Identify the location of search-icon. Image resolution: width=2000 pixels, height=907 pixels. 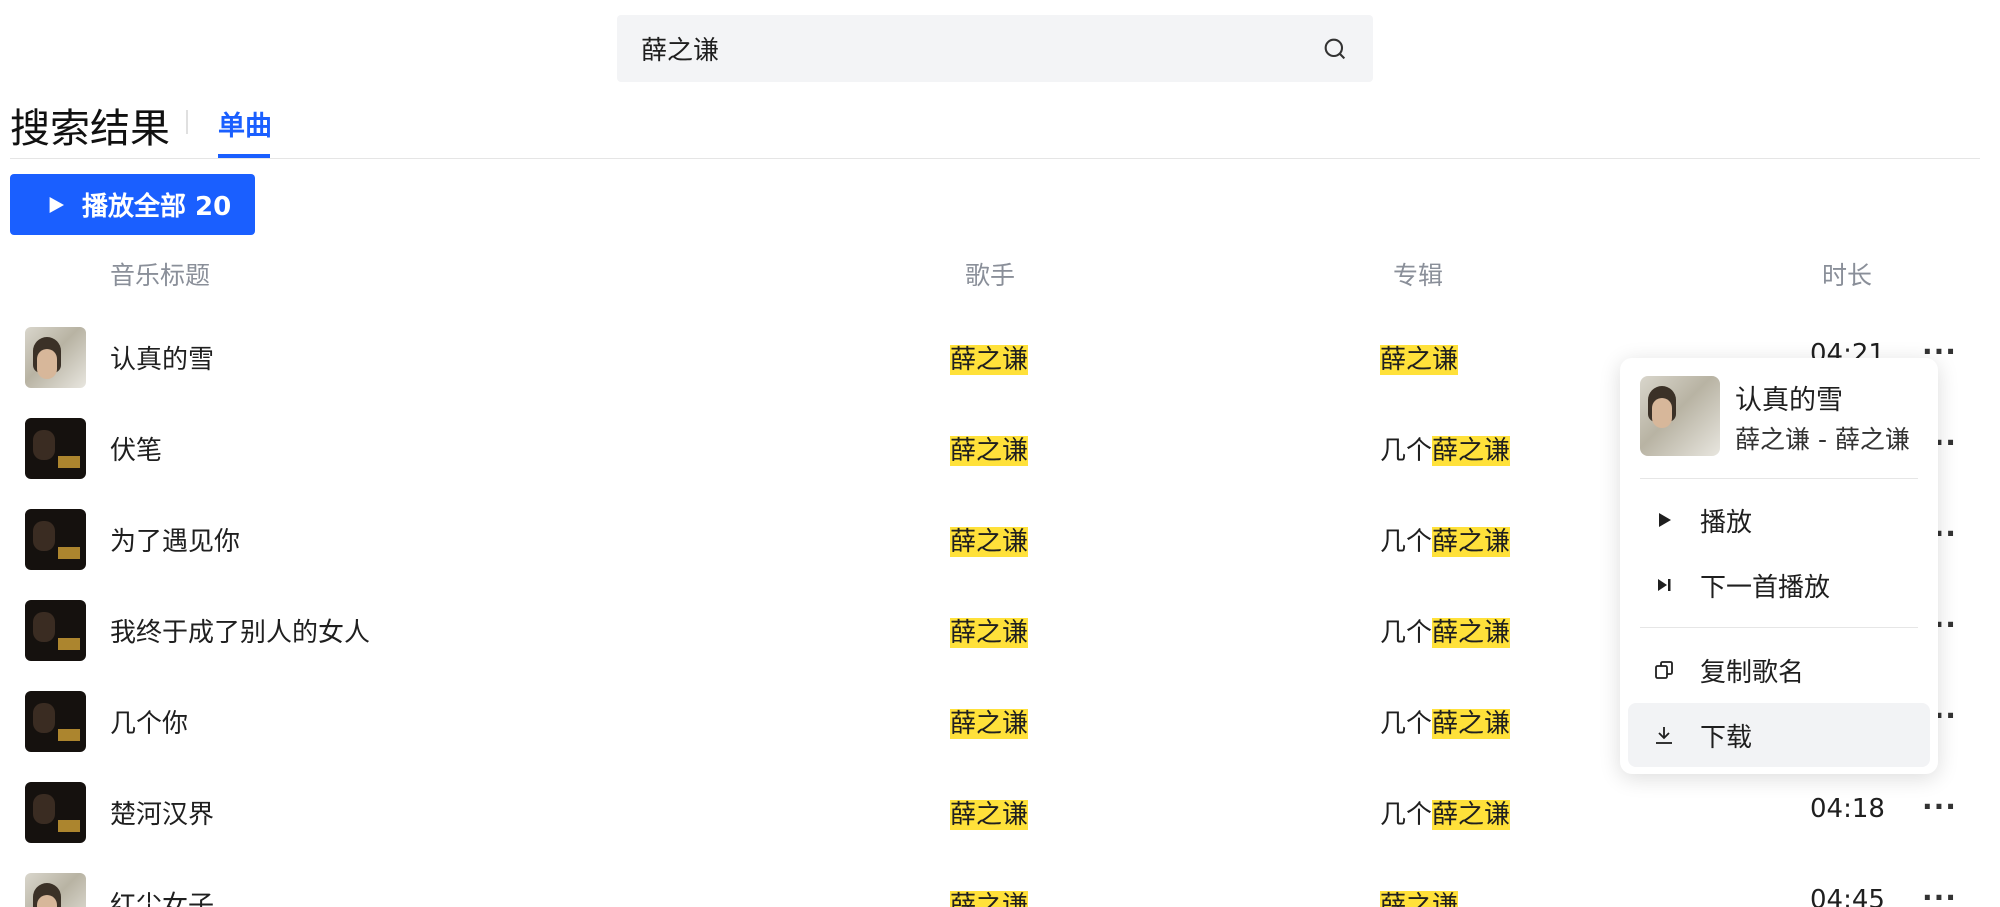
(1335, 49).